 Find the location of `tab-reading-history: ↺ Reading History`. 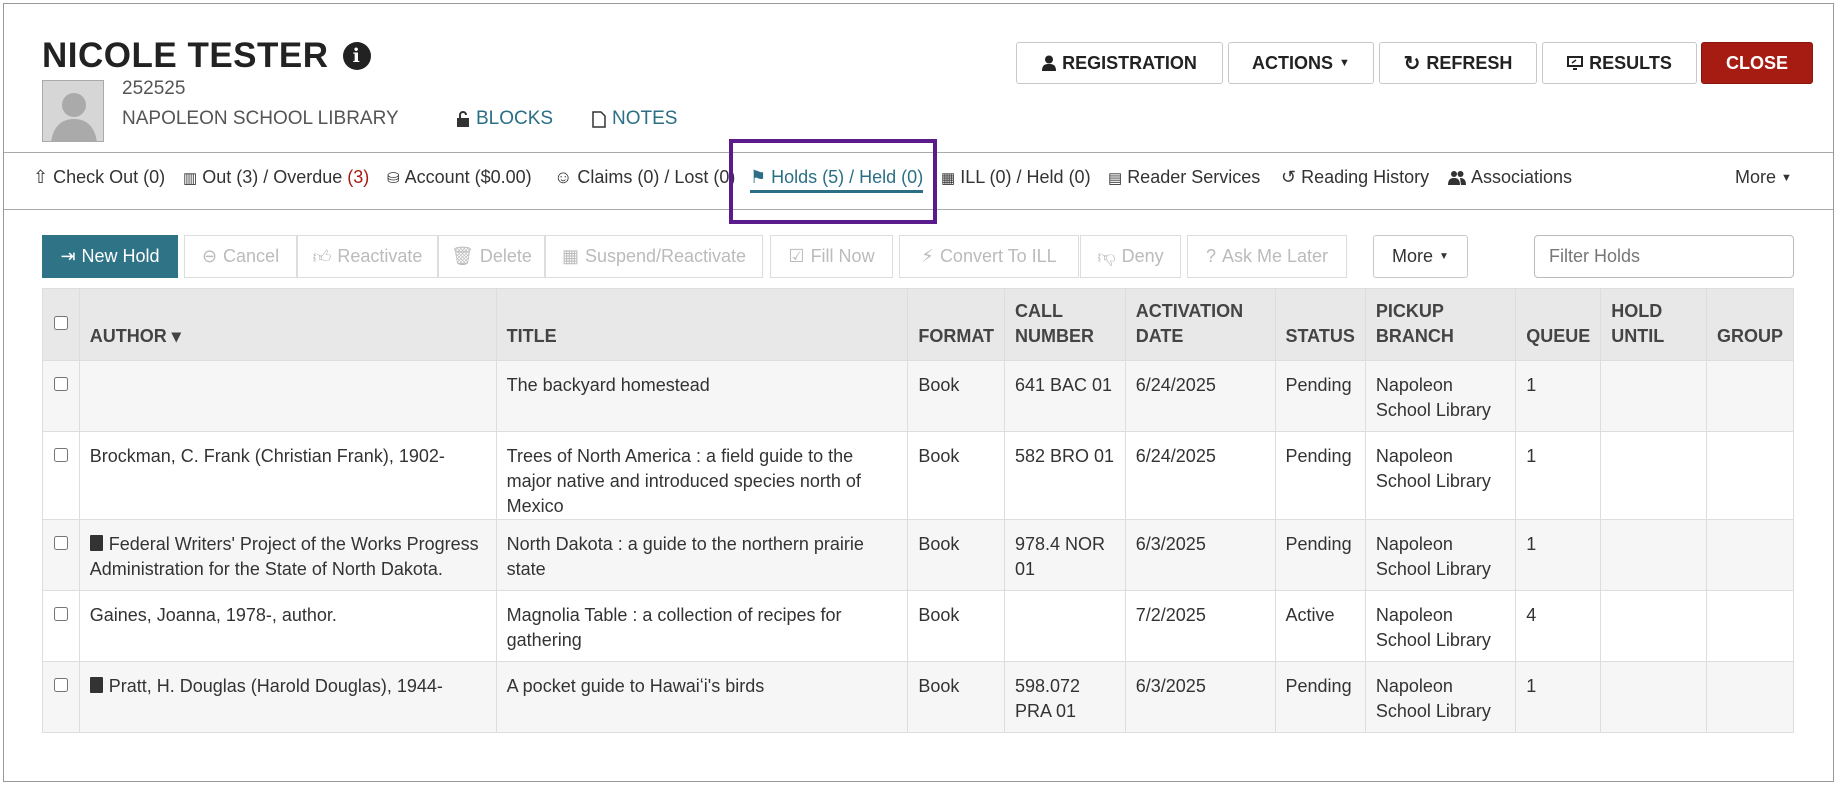

tab-reading-history: ↺ Reading History is located at coordinates (1355, 177).